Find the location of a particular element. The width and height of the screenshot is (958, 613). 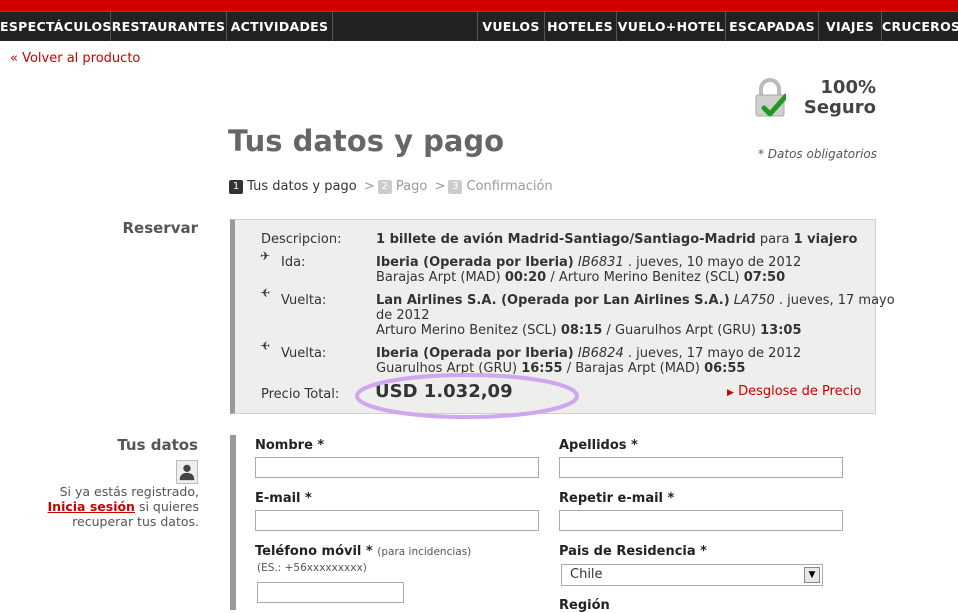

nav-restaurantes: RESTAURANTES is located at coordinates (169, 26).